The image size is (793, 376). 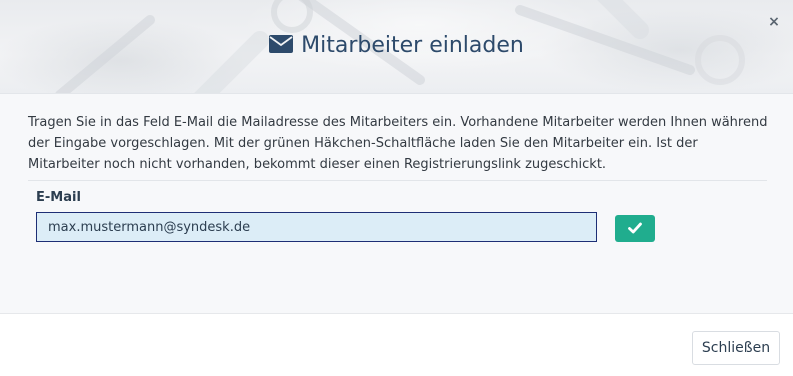 What do you see at coordinates (736, 348) in the screenshot?
I see `close-footer-button: Schließen` at bounding box center [736, 348].